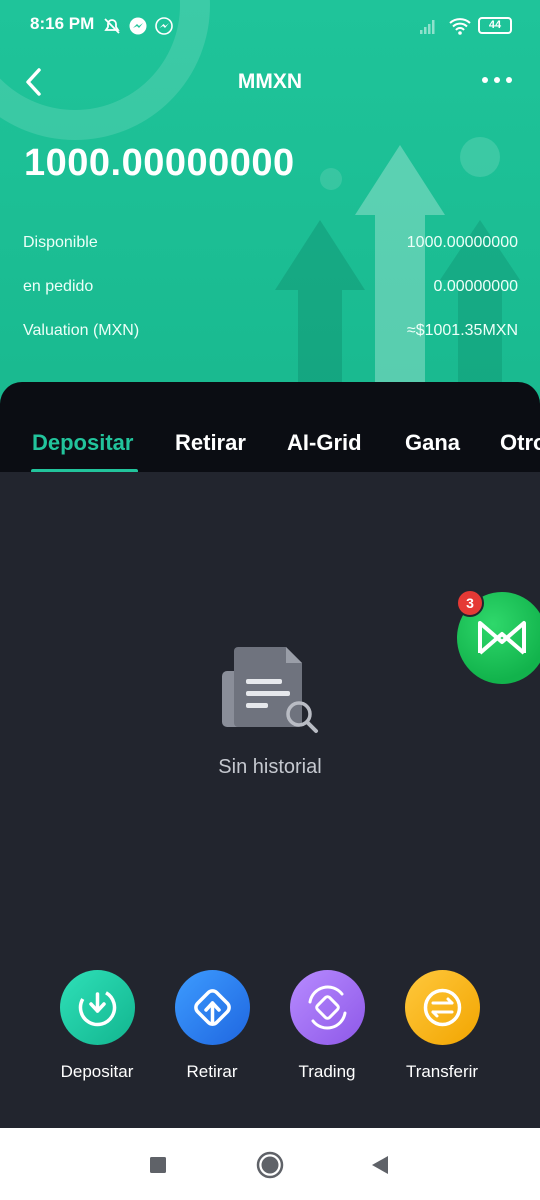 This screenshot has height=1200, width=540. What do you see at coordinates (212, 1007) in the screenshot?
I see `withdraw-icon` at bounding box center [212, 1007].